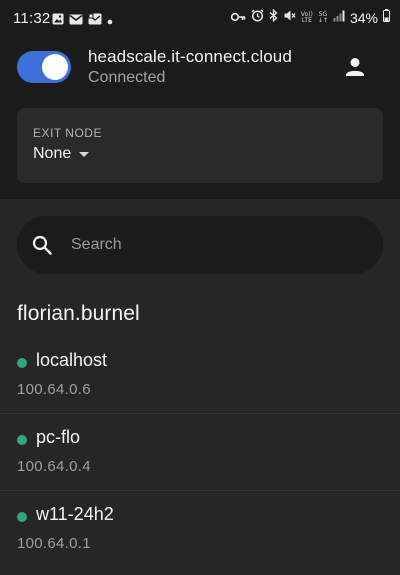 Image resolution: width=400 pixels, height=575 pixels. I want to click on search-bar, so click(200, 245).